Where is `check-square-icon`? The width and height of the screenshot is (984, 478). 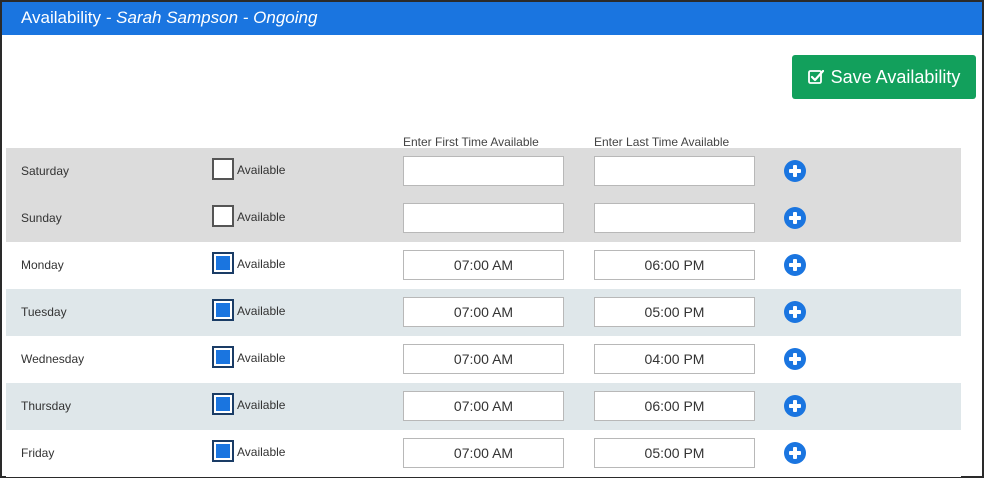 check-square-icon is located at coordinates (815, 76).